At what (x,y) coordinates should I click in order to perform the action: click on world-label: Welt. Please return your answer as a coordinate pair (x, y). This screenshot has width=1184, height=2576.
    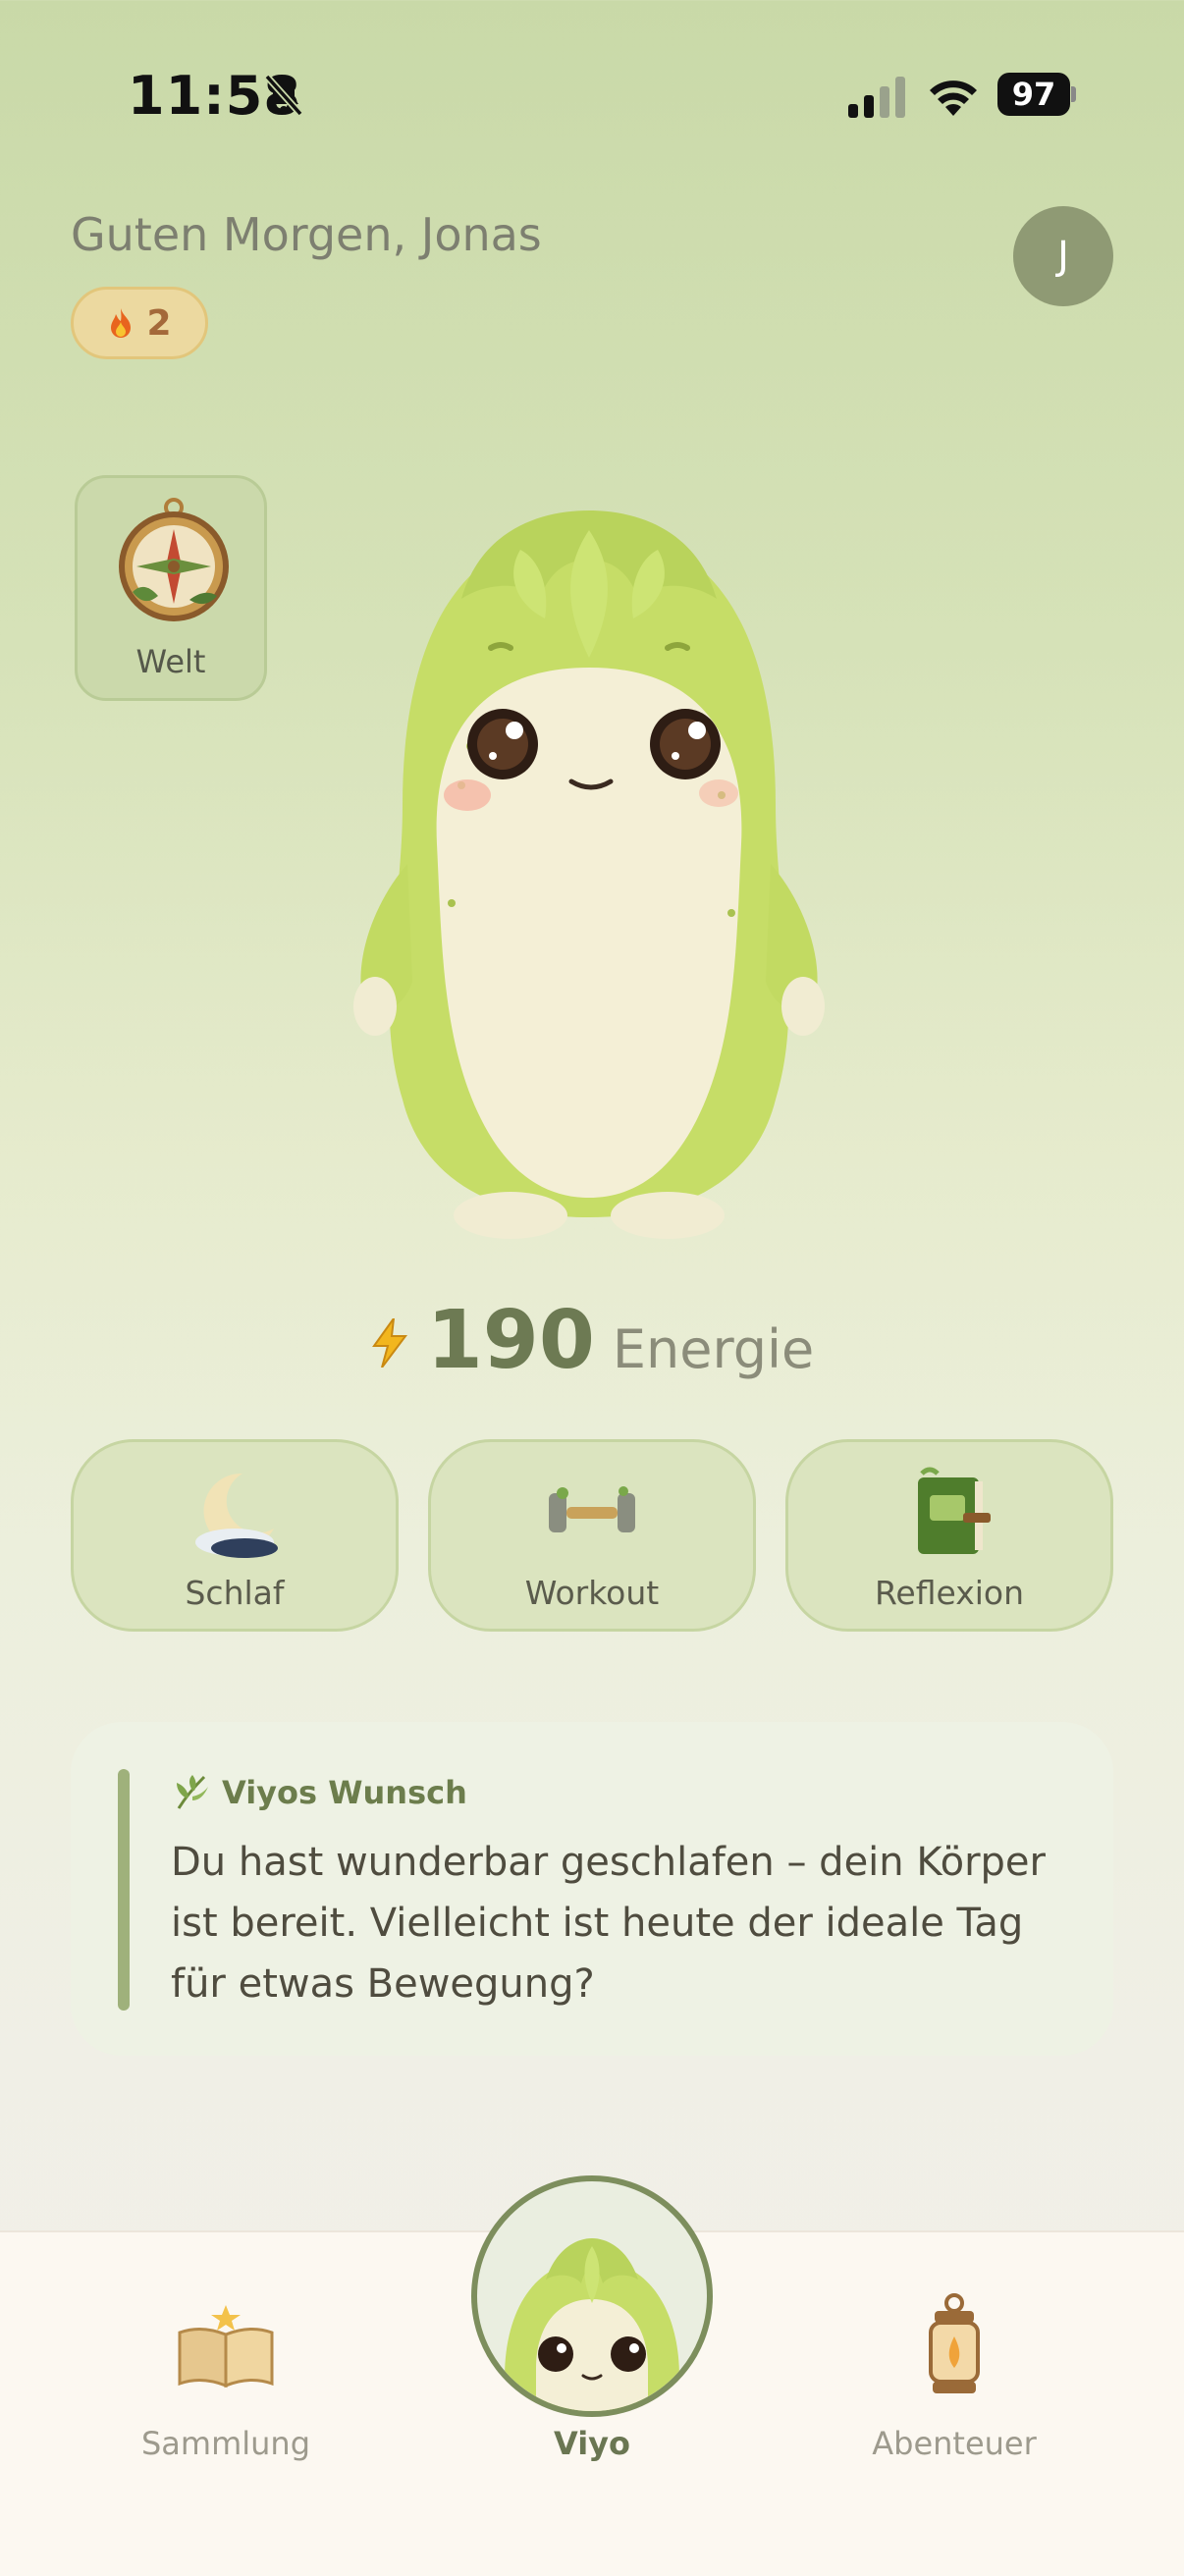
    Looking at the image, I should click on (170, 661).